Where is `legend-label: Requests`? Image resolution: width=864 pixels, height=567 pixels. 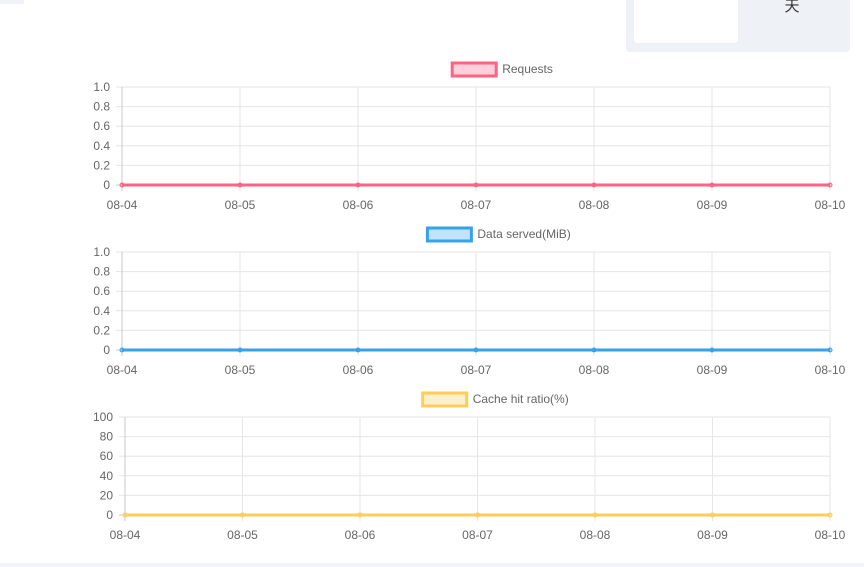
legend-label: Requests is located at coordinates (527, 69).